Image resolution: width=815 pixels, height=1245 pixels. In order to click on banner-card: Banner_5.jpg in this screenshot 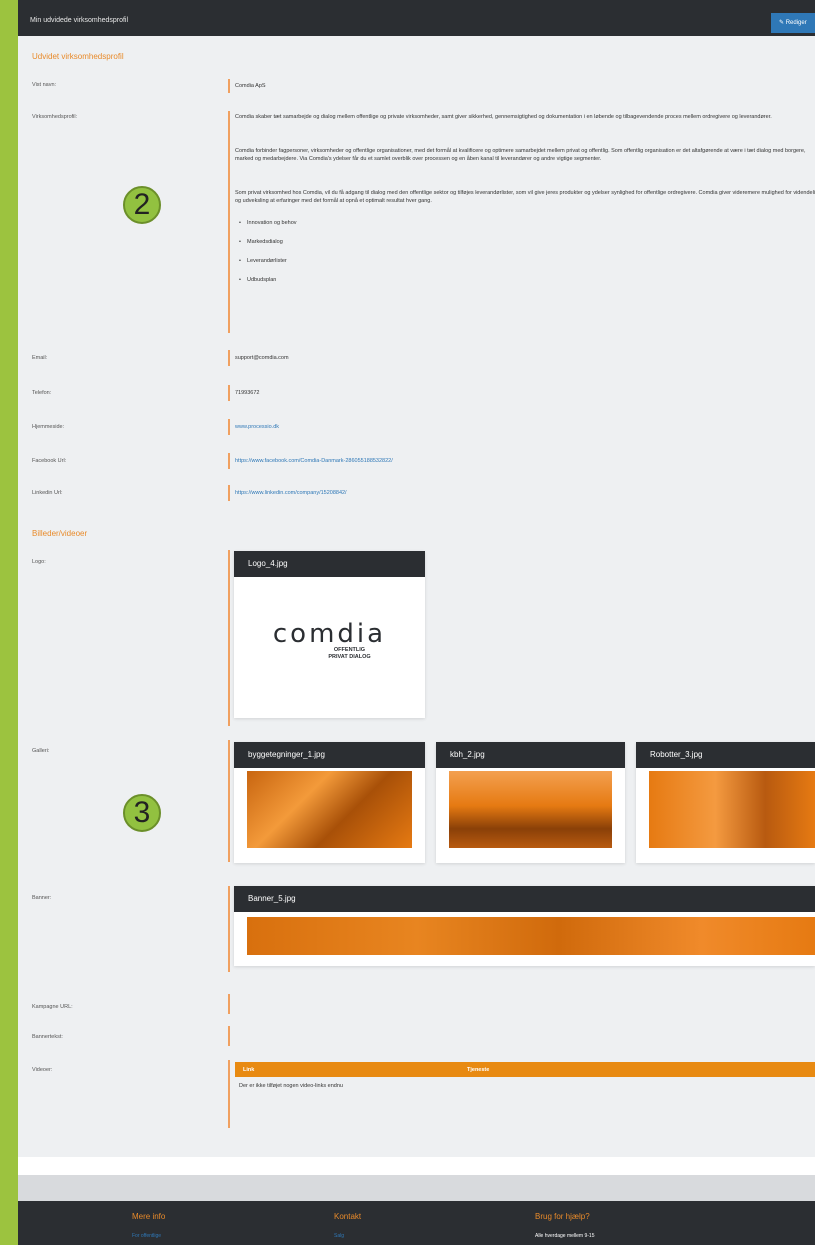, I will do `click(524, 926)`.